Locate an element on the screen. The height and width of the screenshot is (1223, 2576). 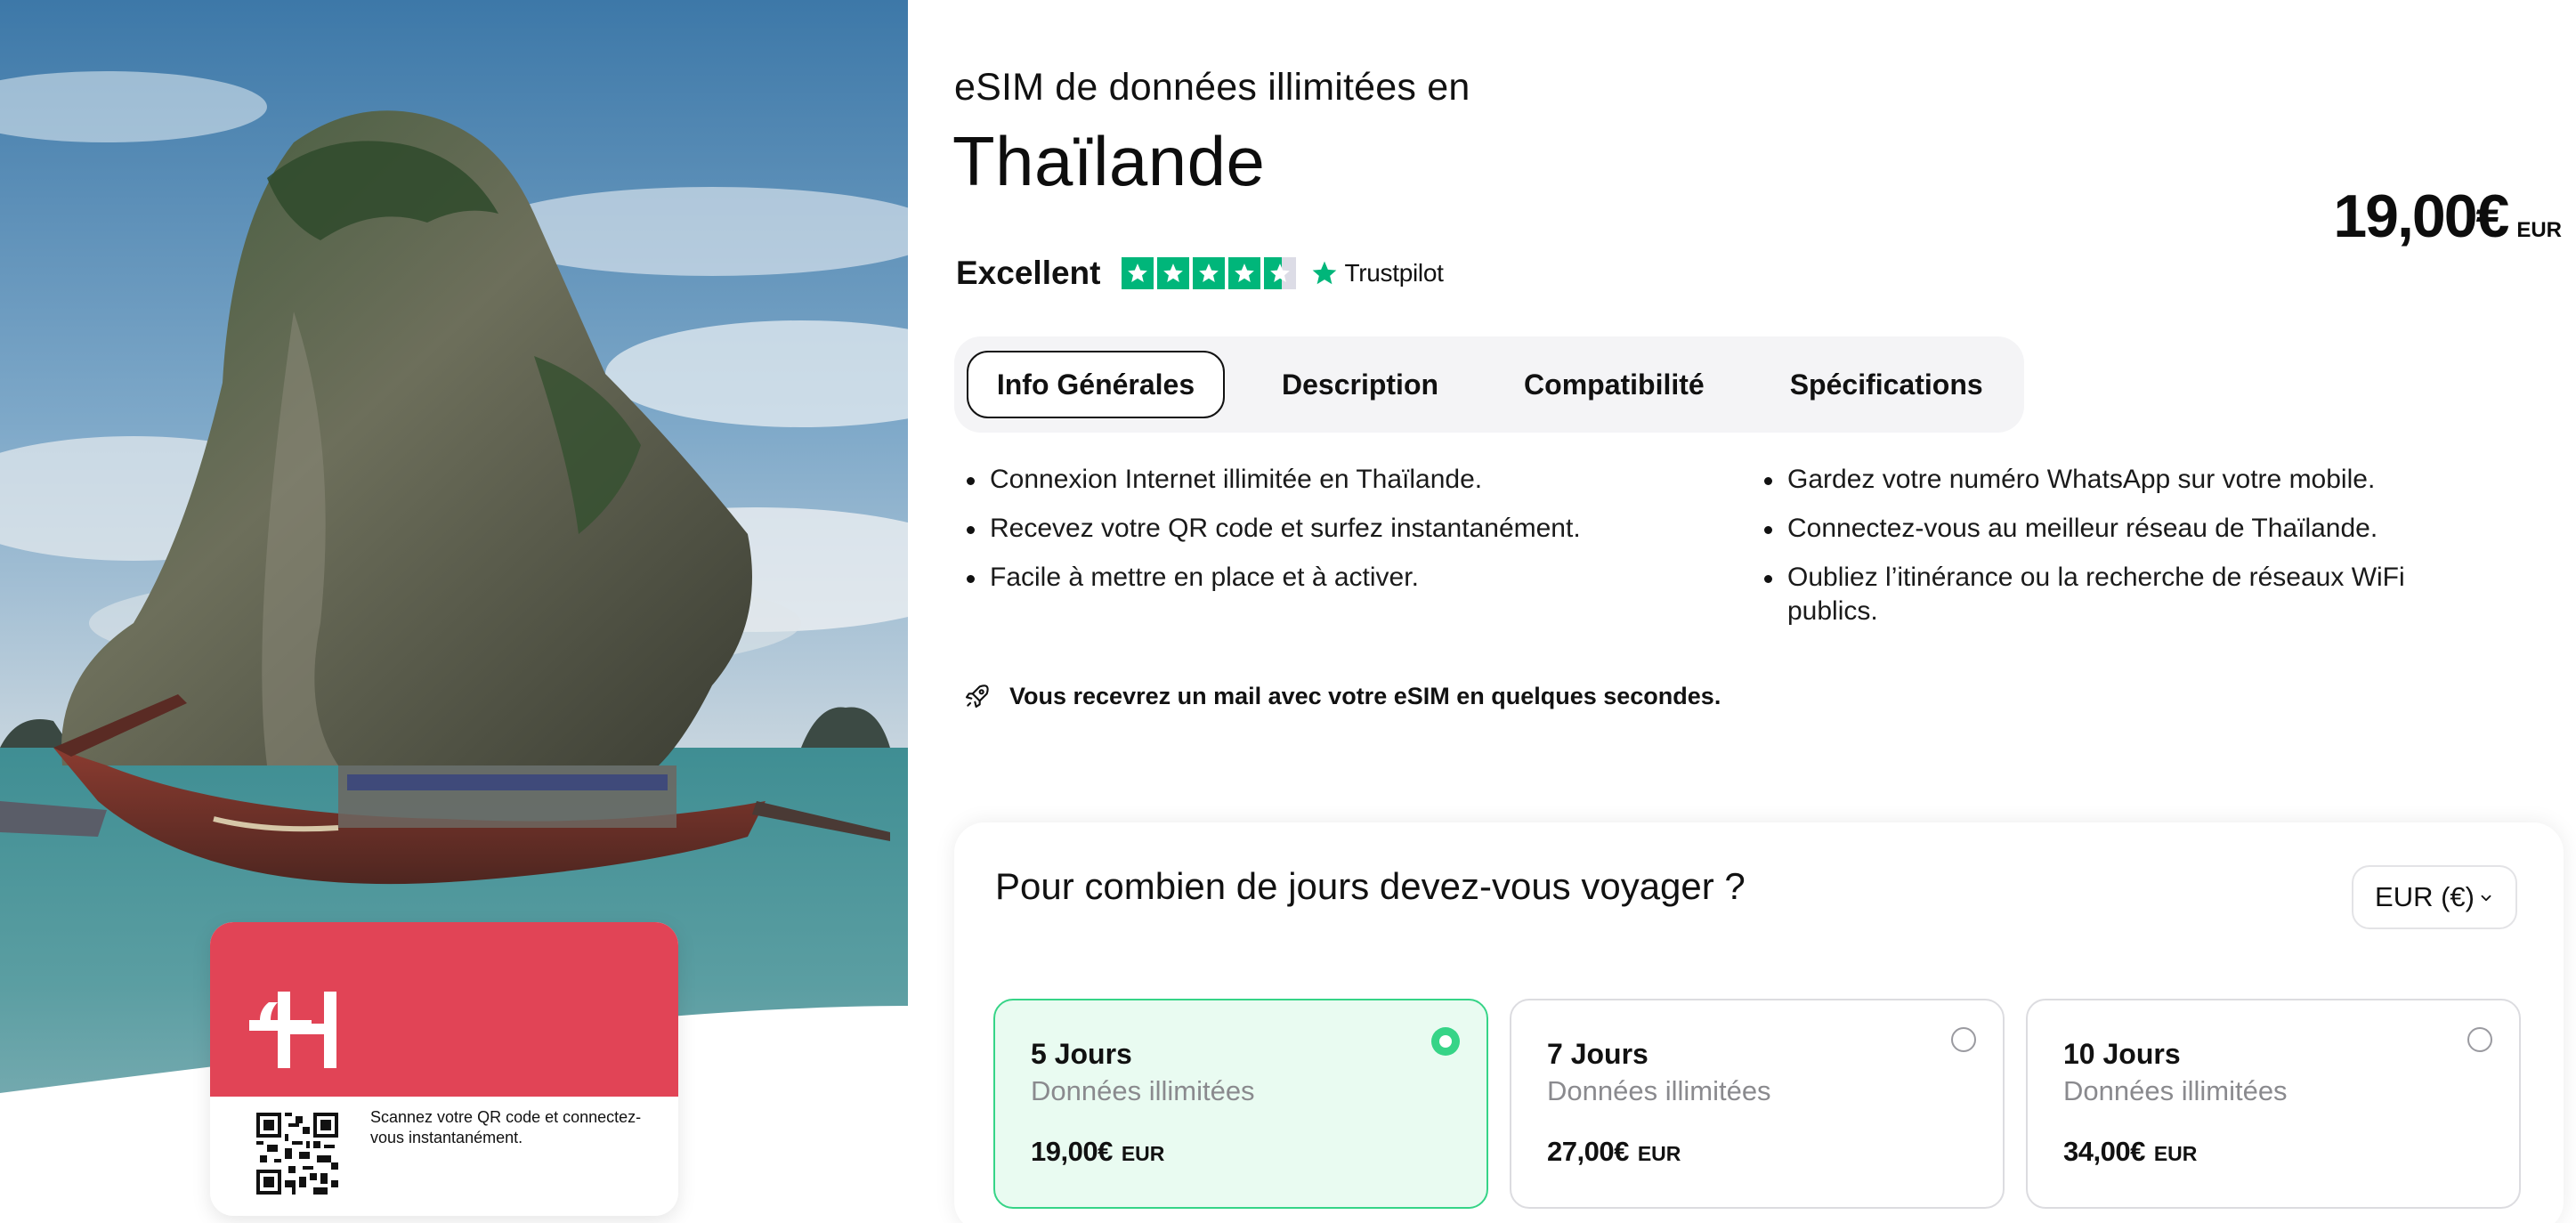
trustpilot-logo: Trustpilot is located at coordinates (1377, 273).